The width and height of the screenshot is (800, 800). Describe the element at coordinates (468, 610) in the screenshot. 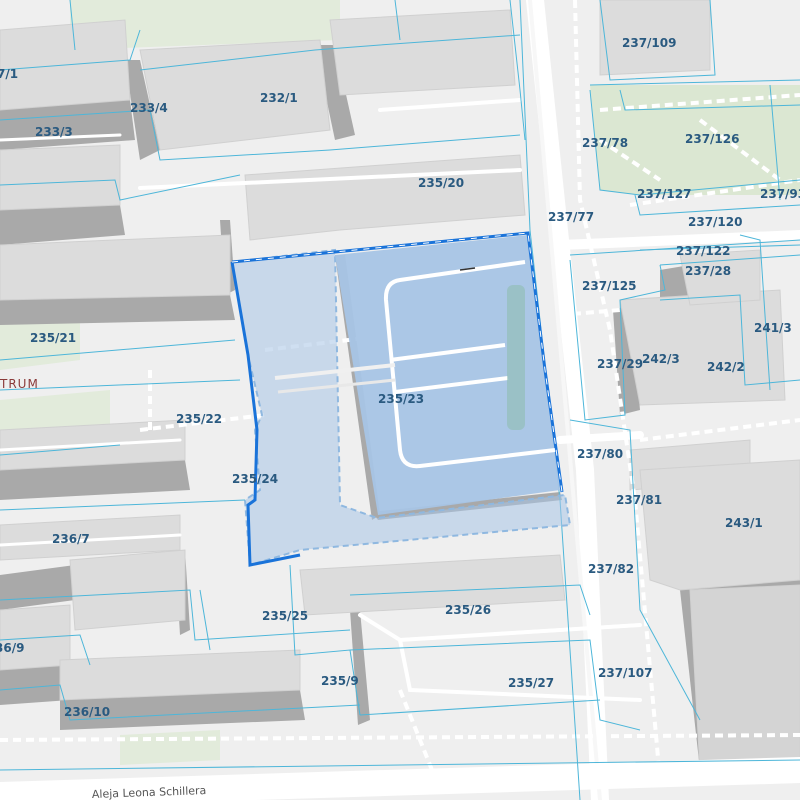

I see `parcel-label: 235/26` at that location.